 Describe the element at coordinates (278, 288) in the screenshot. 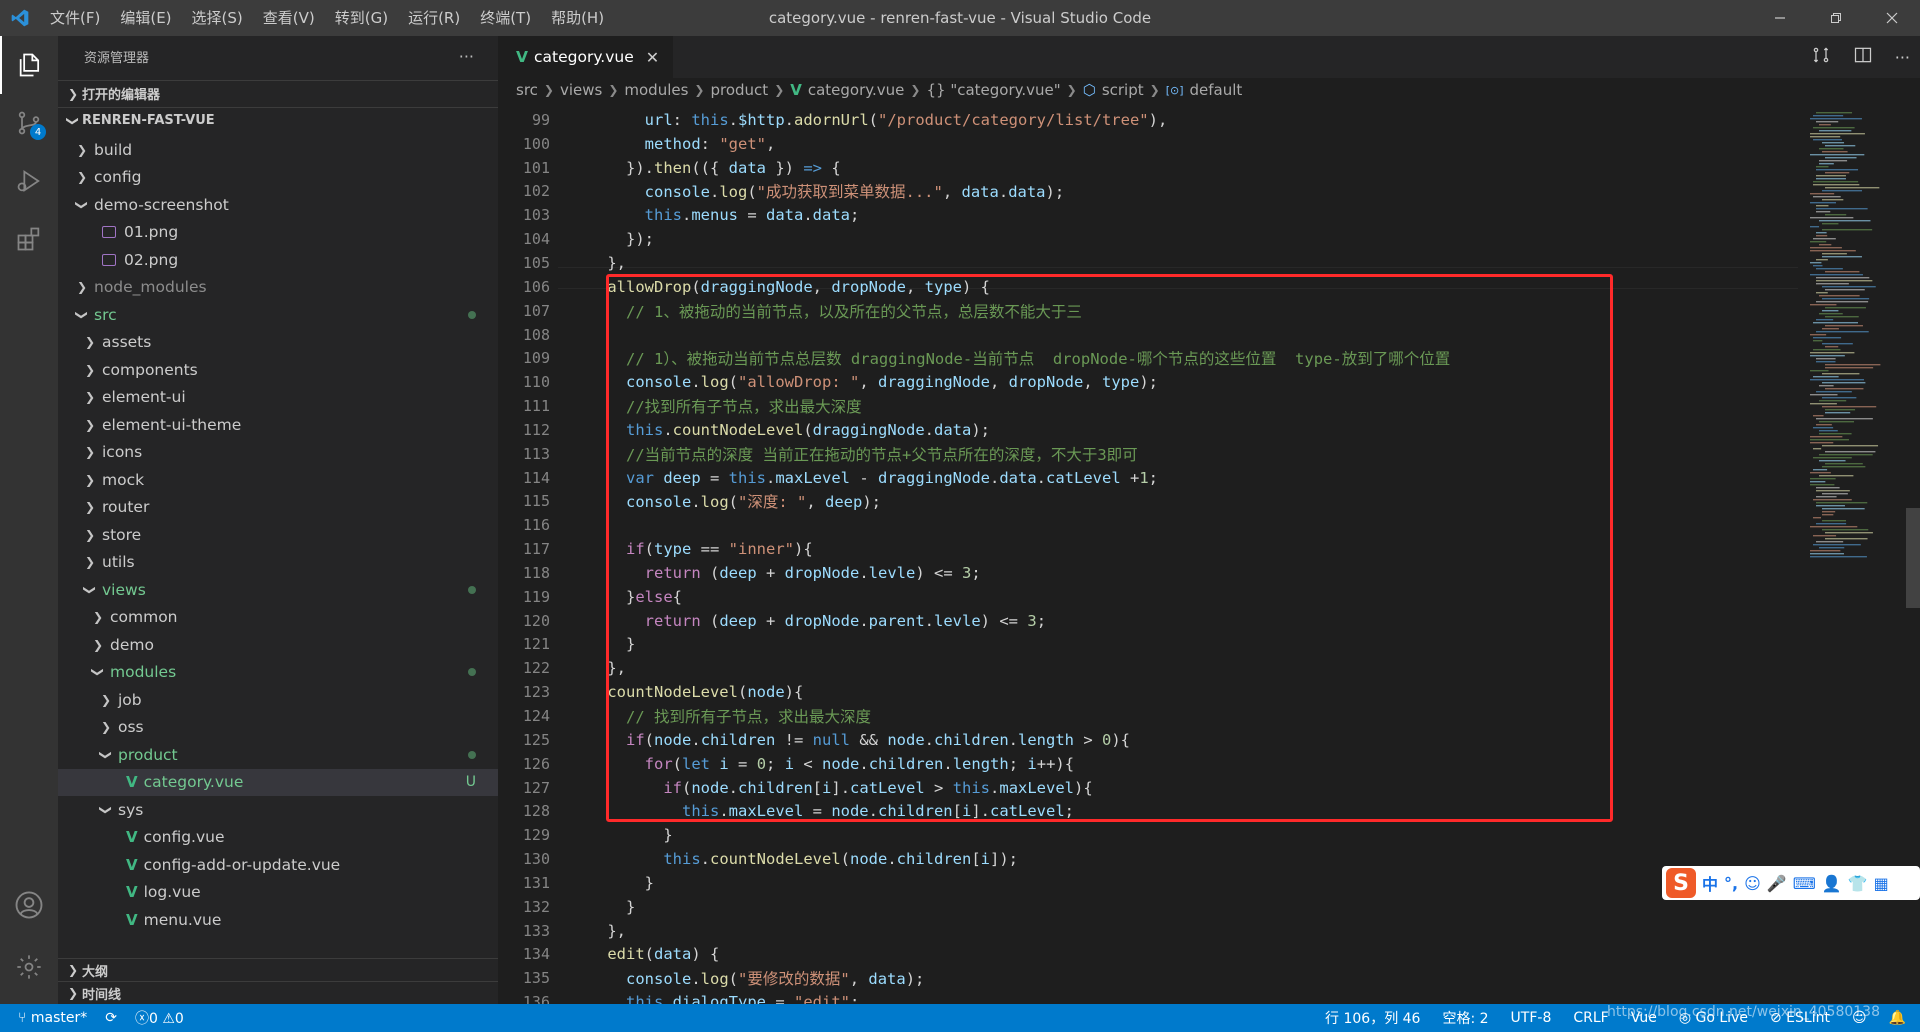

I see `tree-folder: ❯ node_modules` at that location.